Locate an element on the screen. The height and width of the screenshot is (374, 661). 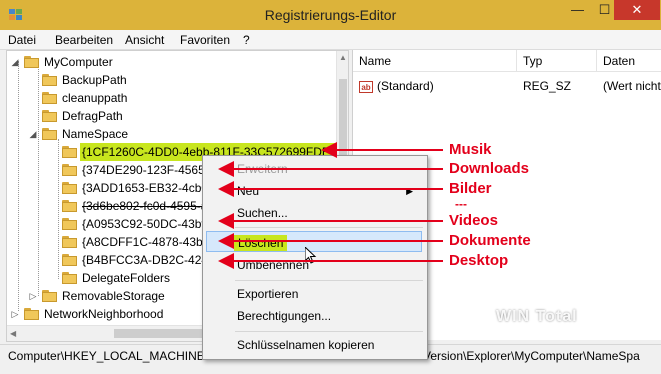
minimize-button: — is located at coordinates (577, 10).